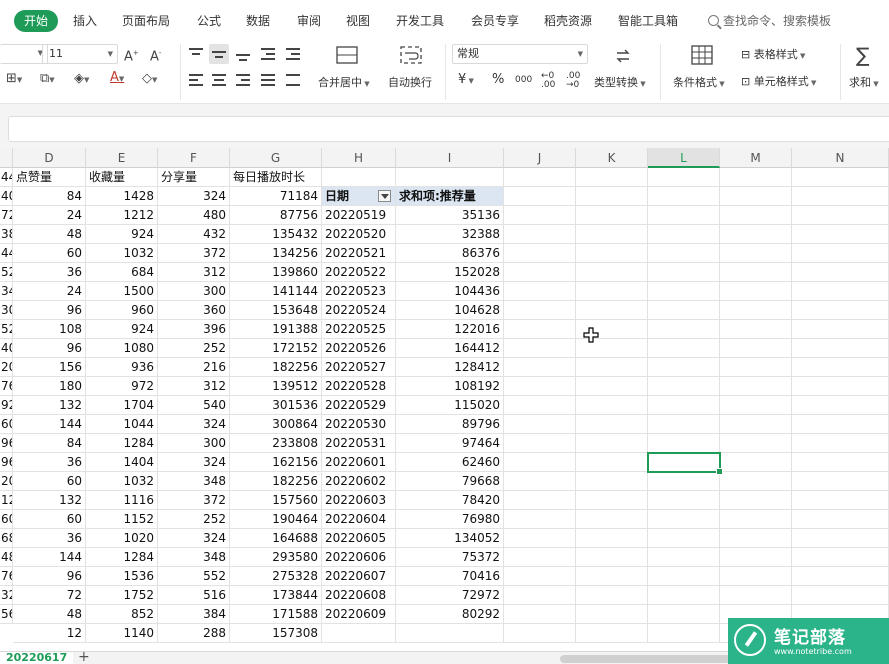 The width and height of the screenshot is (889, 664). I want to click on pivot-value-cell: 97464, so click(450, 443).